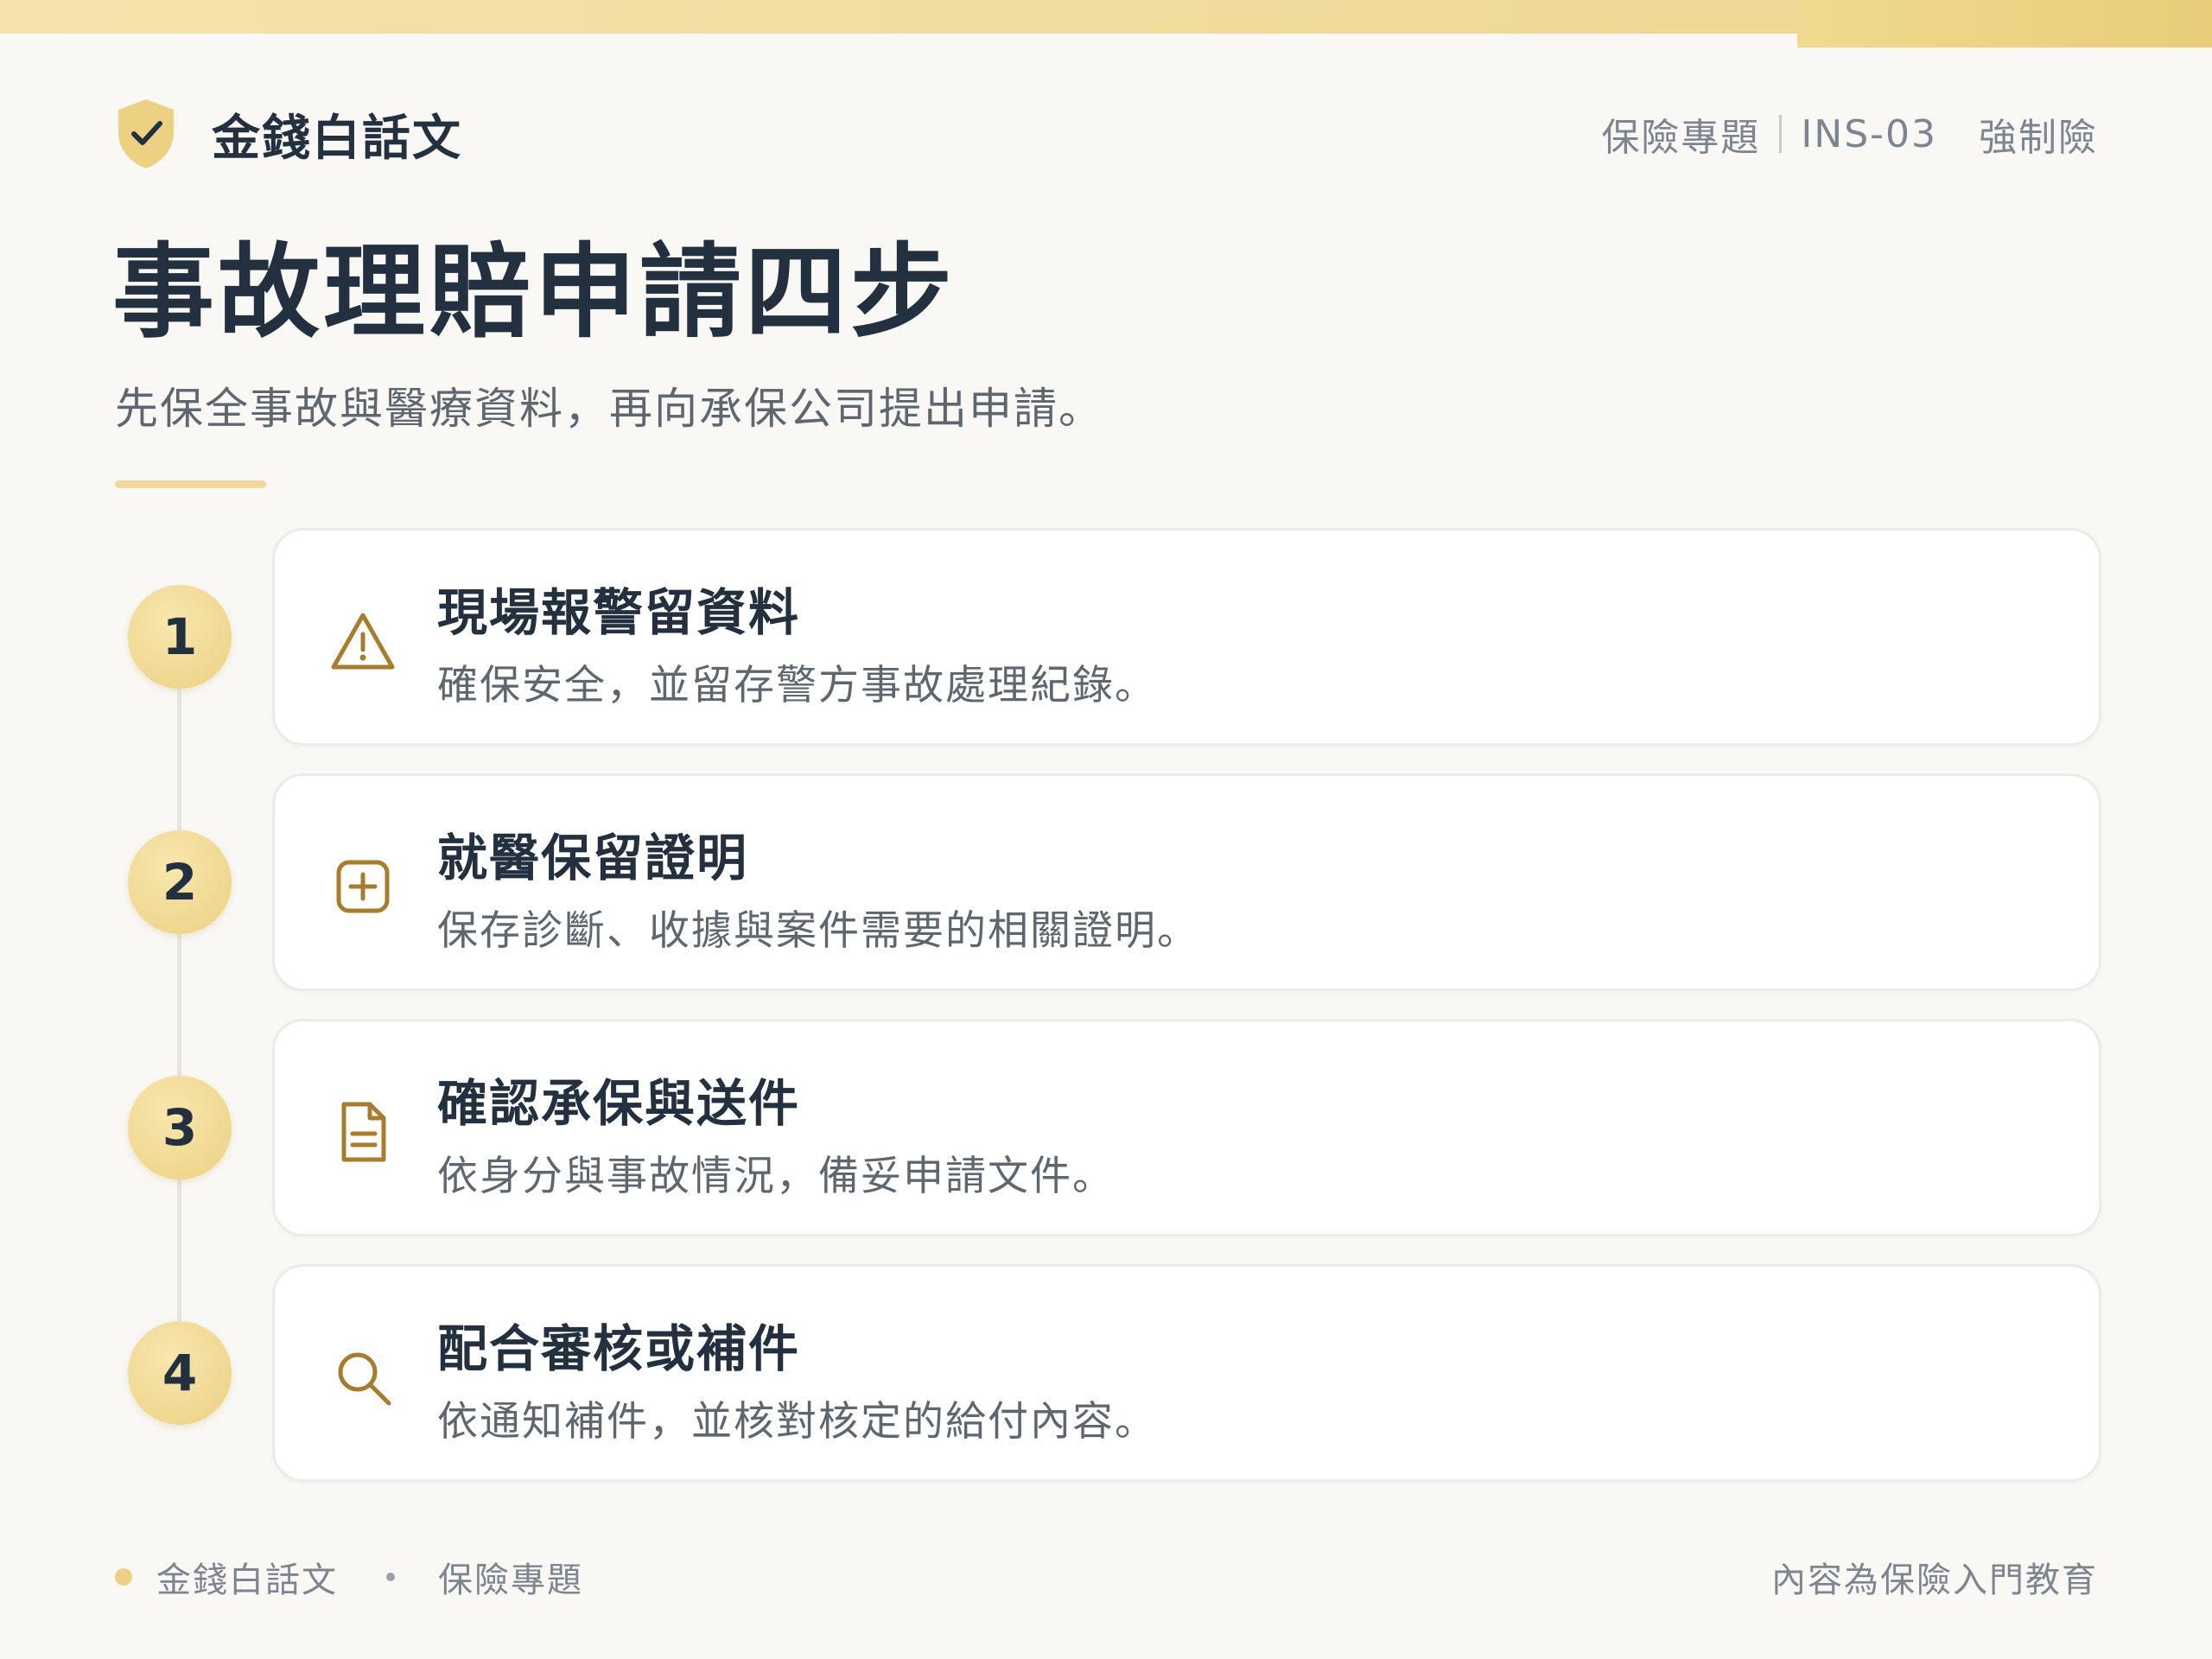 The width and height of the screenshot is (2212, 1659). I want to click on footer: 金錢白話文 保險專題 內容為保險入門教育, so click(1106, 1577).